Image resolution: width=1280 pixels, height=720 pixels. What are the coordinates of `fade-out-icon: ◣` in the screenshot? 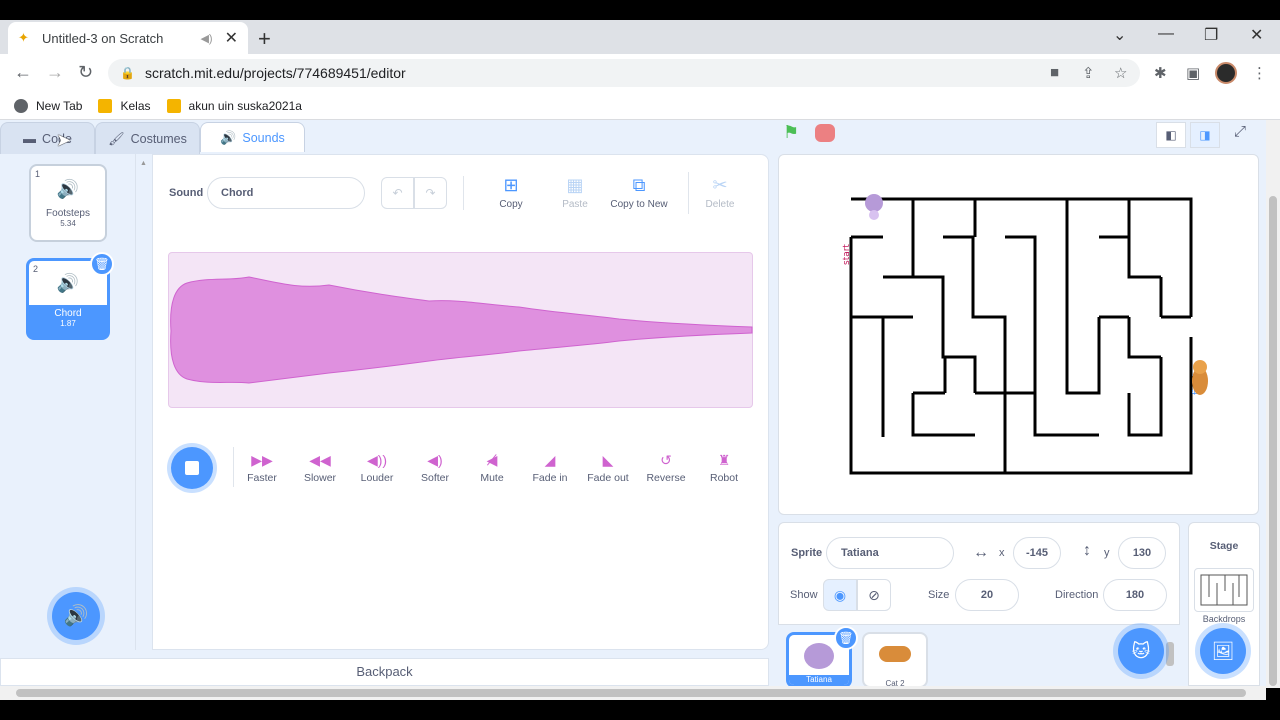 It's located at (608, 460).